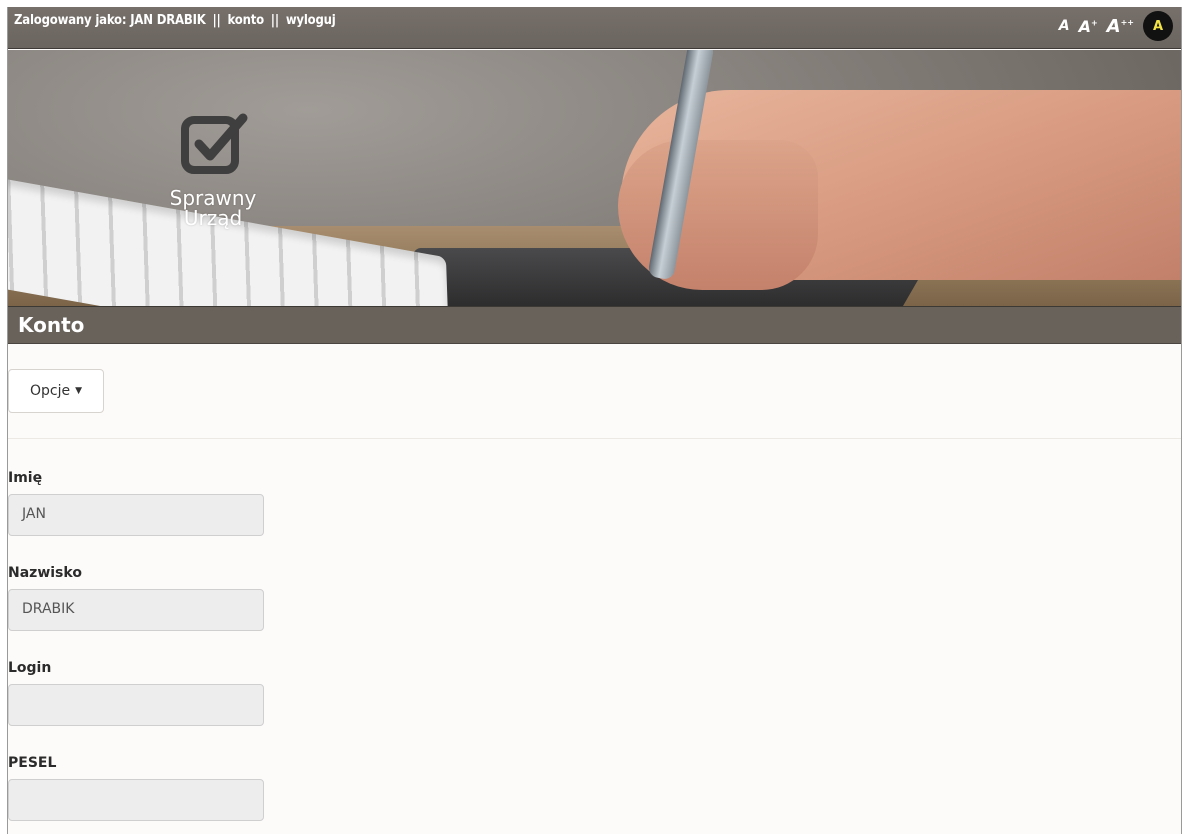 The width and height of the screenshot is (1192, 834). I want to click on pesel-group: PESEL, so click(136, 788).